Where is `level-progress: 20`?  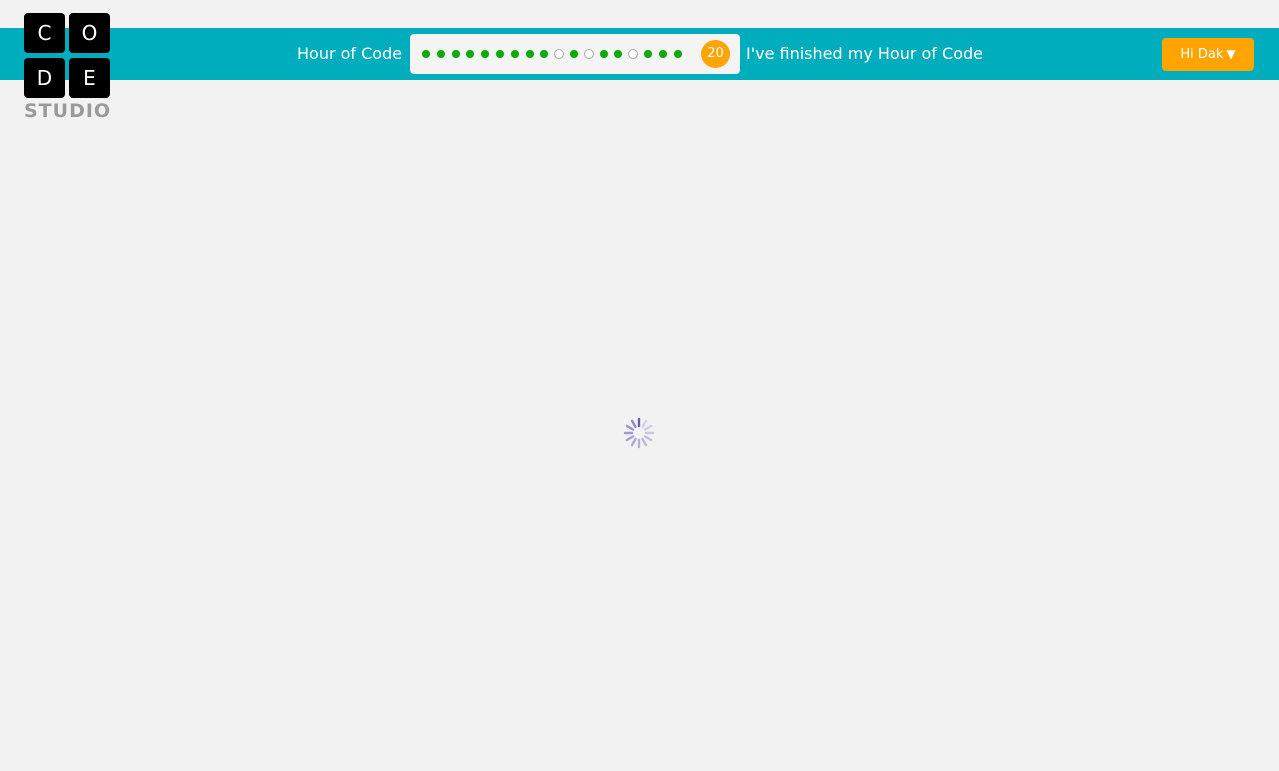
level-progress: 20 is located at coordinates (575, 54).